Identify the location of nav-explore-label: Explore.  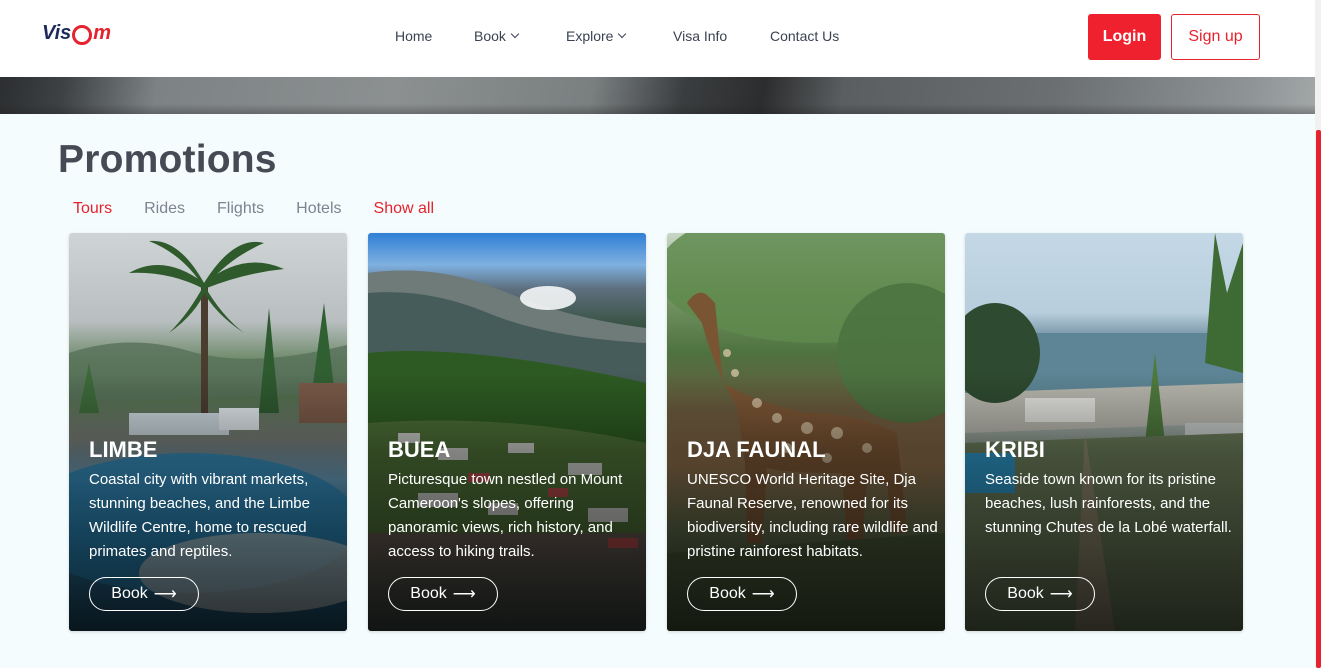
(590, 36).